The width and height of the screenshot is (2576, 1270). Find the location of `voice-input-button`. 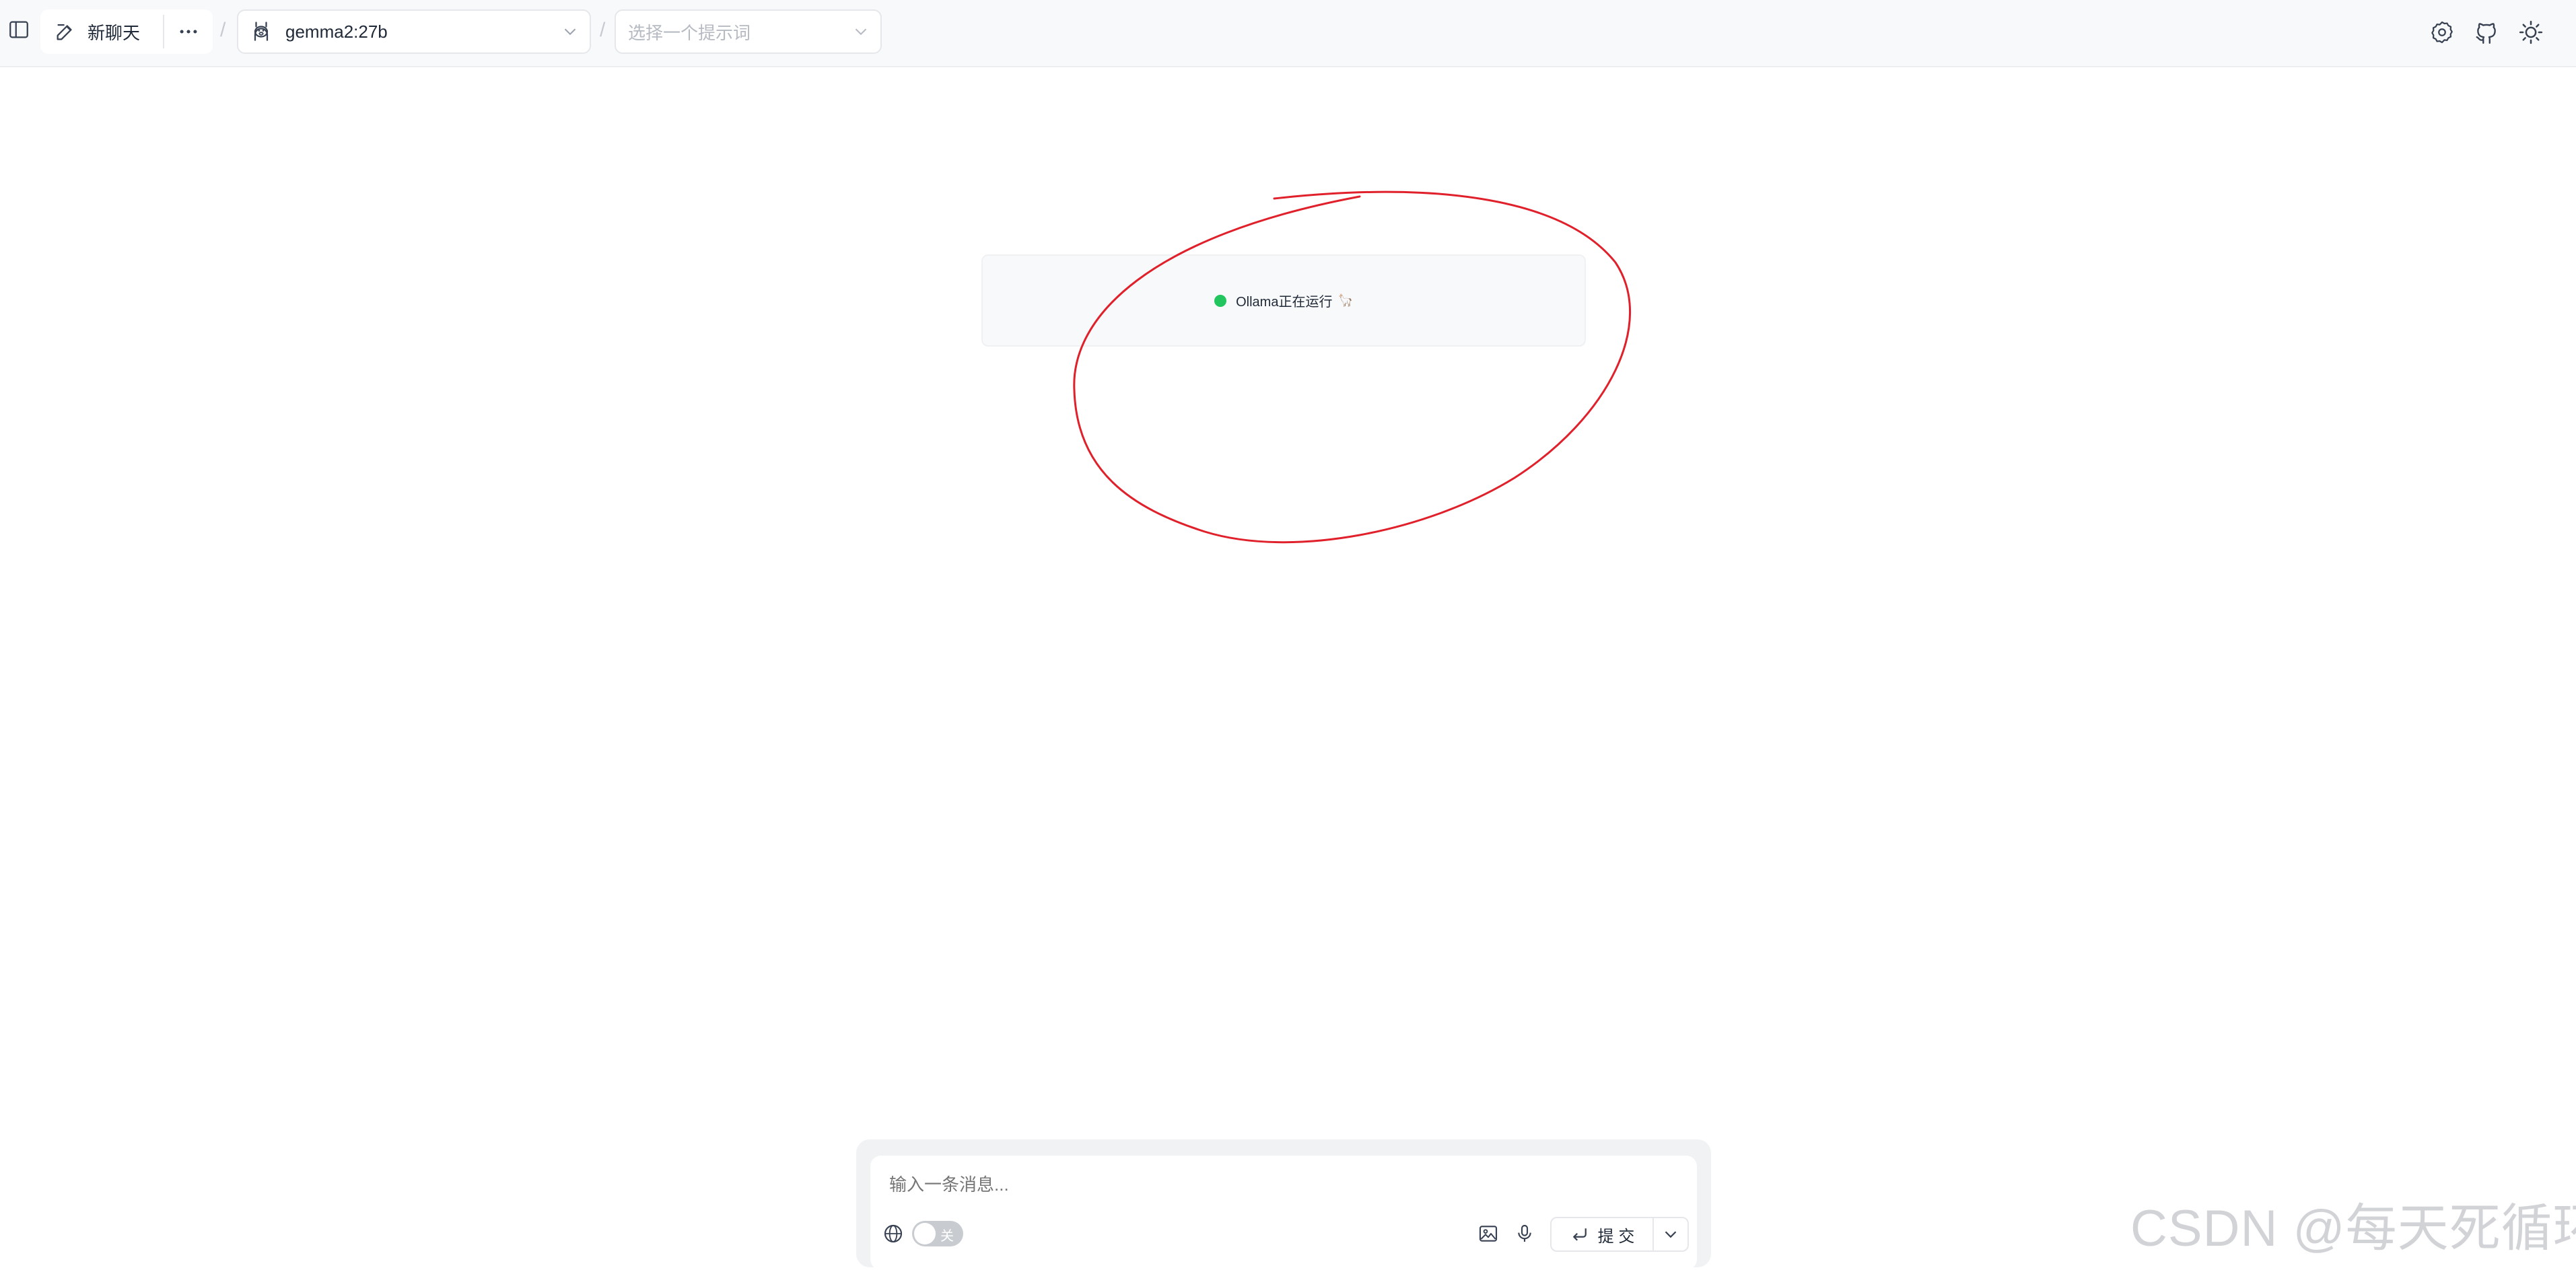

voice-input-button is located at coordinates (1524, 1234).